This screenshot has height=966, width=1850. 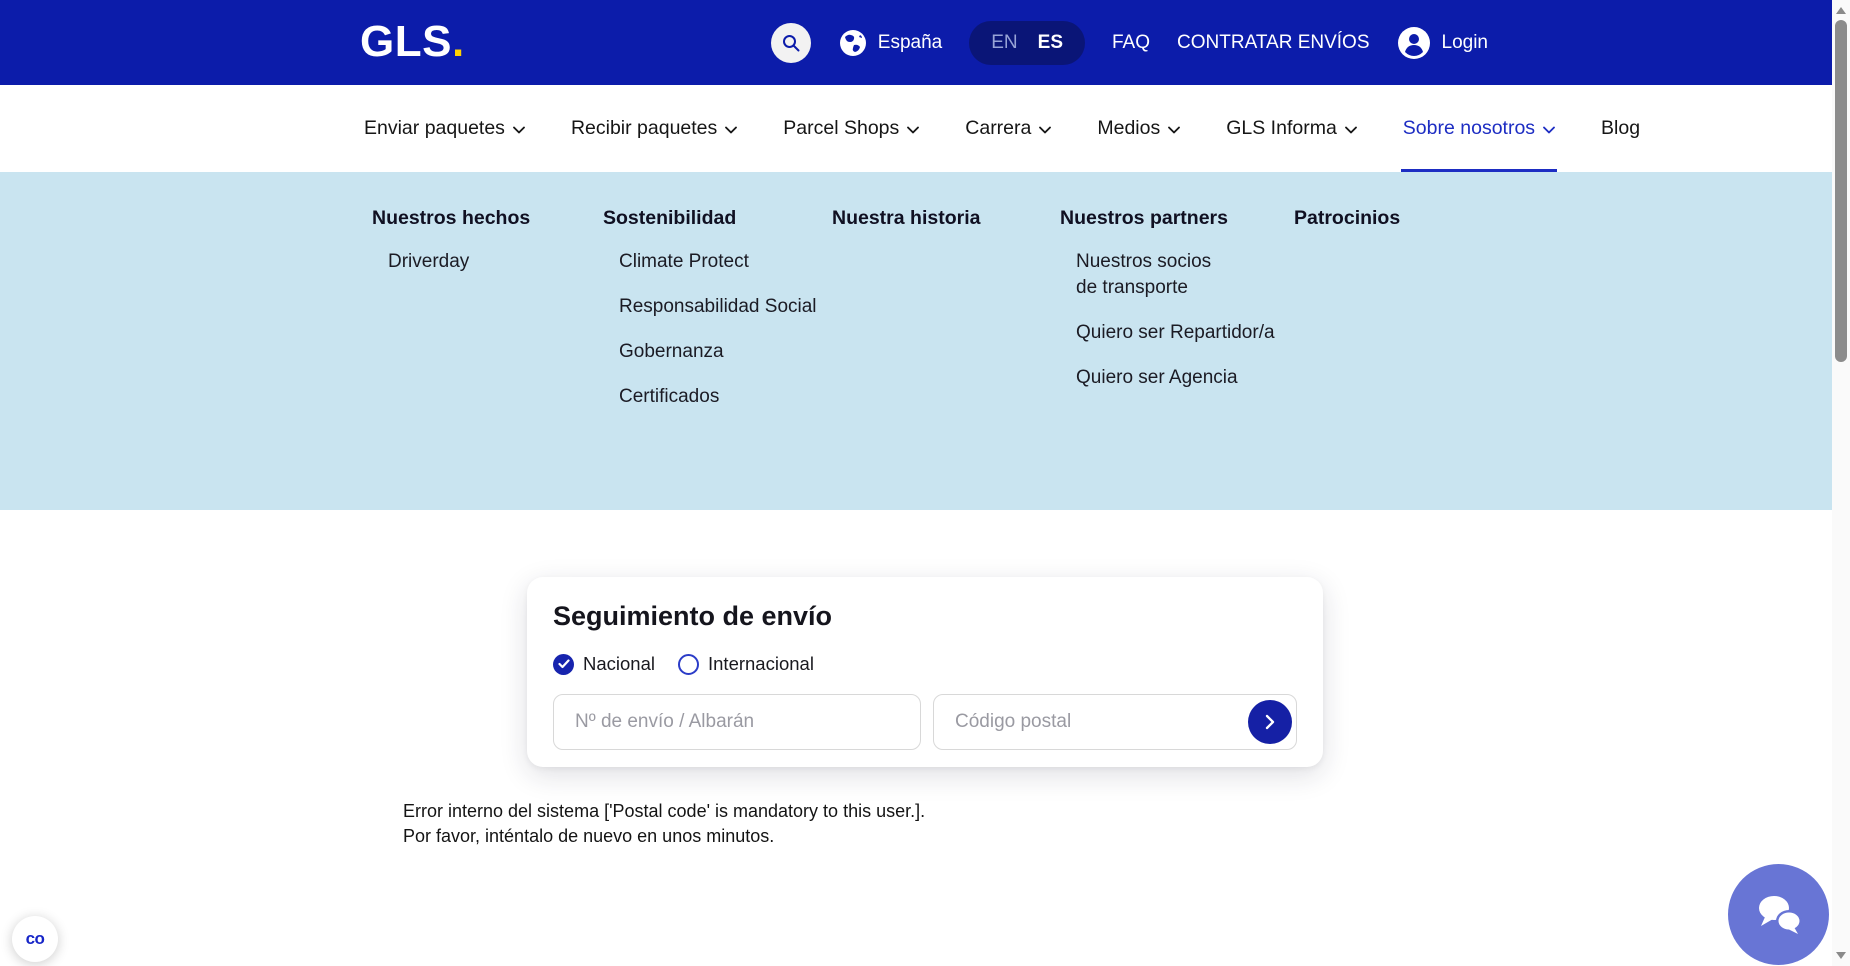 I want to click on lang-option-es: ES, so click(x=1050, y=43).